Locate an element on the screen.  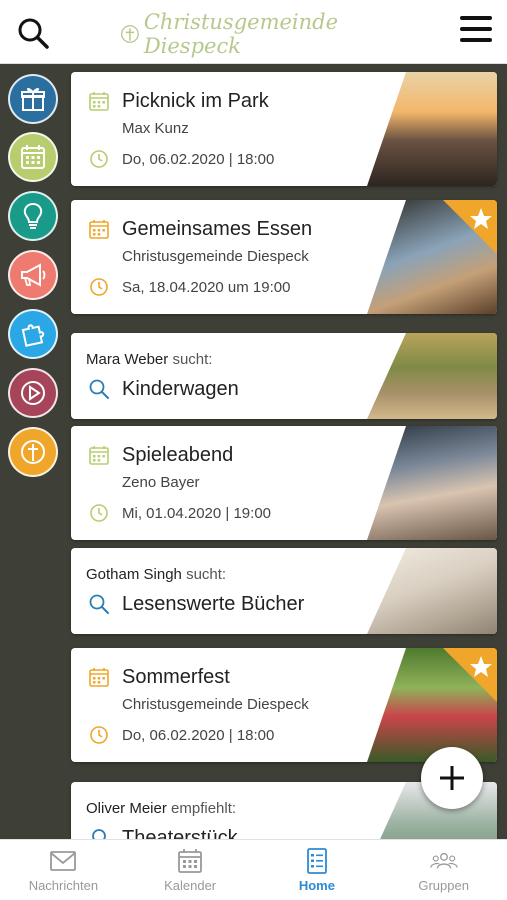
tab-label: Nachrichten is located at coordinates (63, 885).